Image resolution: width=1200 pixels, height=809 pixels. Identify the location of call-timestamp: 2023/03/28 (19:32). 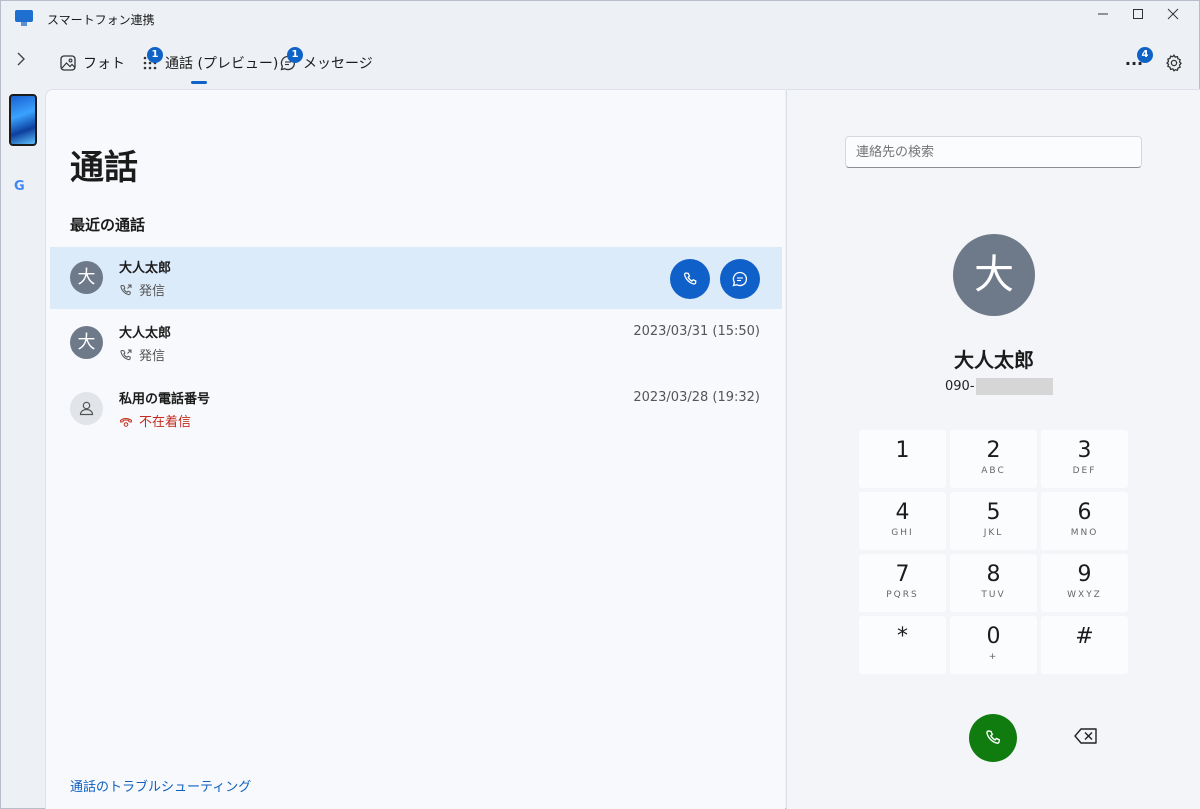
(696, 397).